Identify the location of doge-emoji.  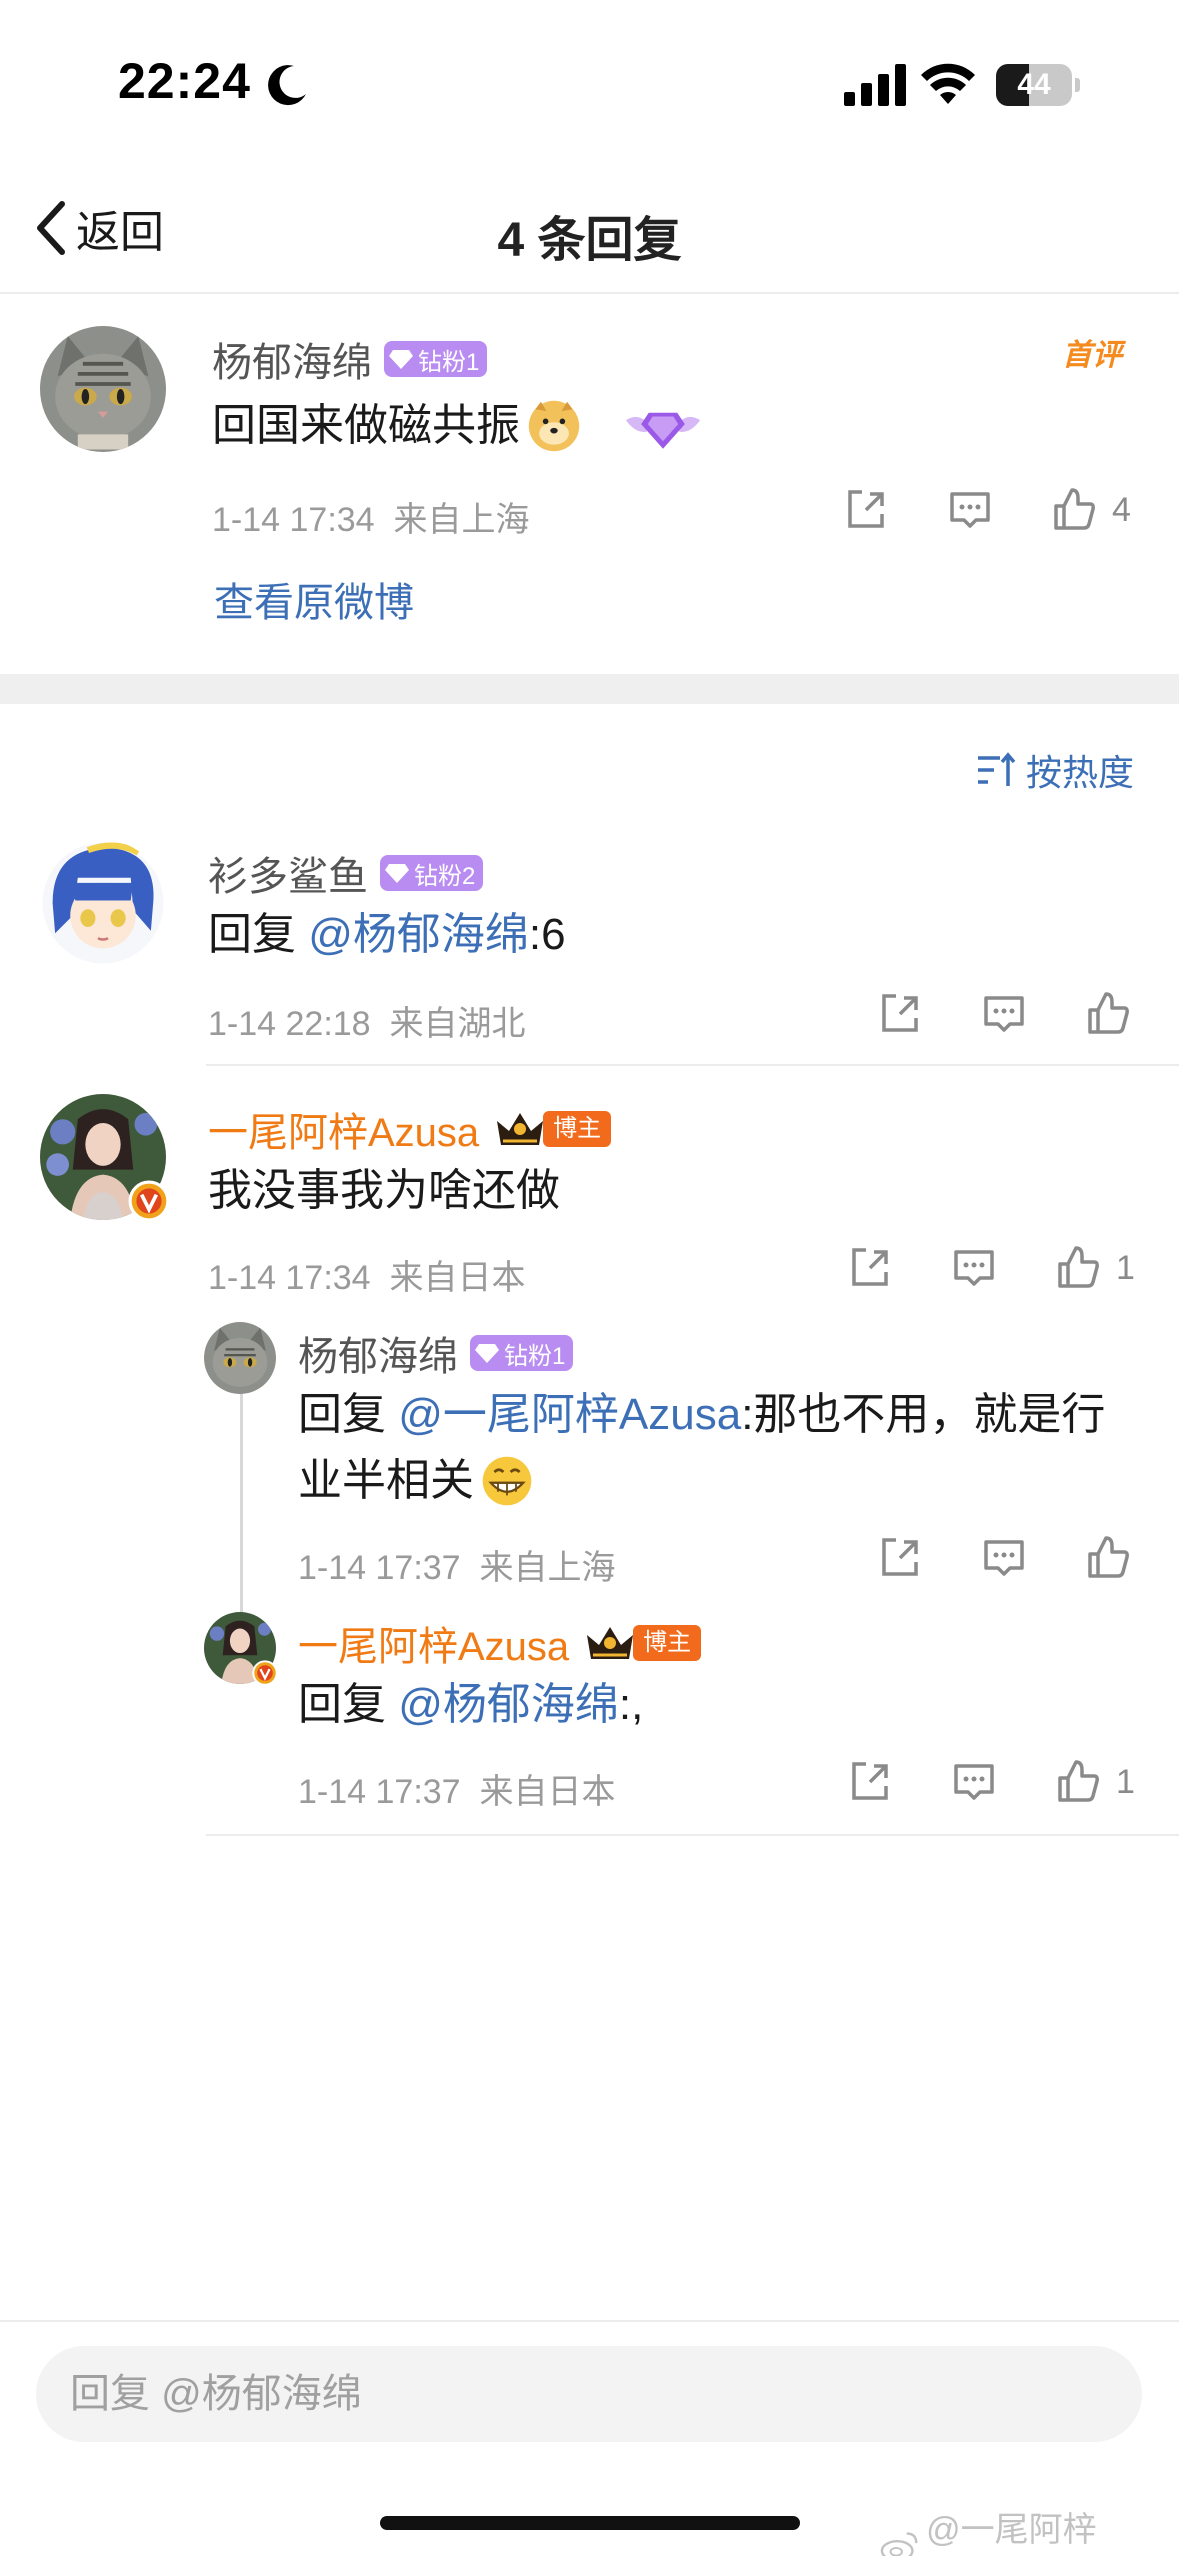
(554, 426).